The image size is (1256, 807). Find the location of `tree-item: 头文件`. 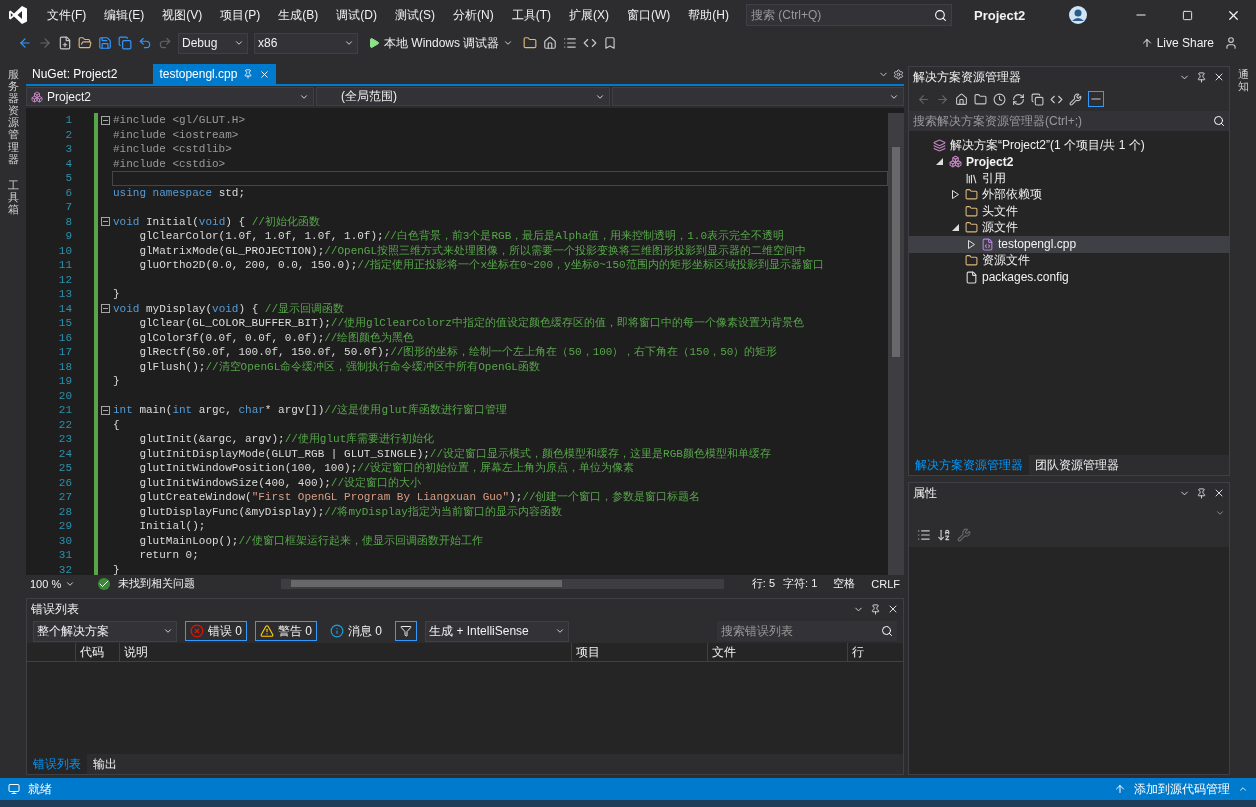

tree-item: 头文件 is located at coordinates (1069, 211).